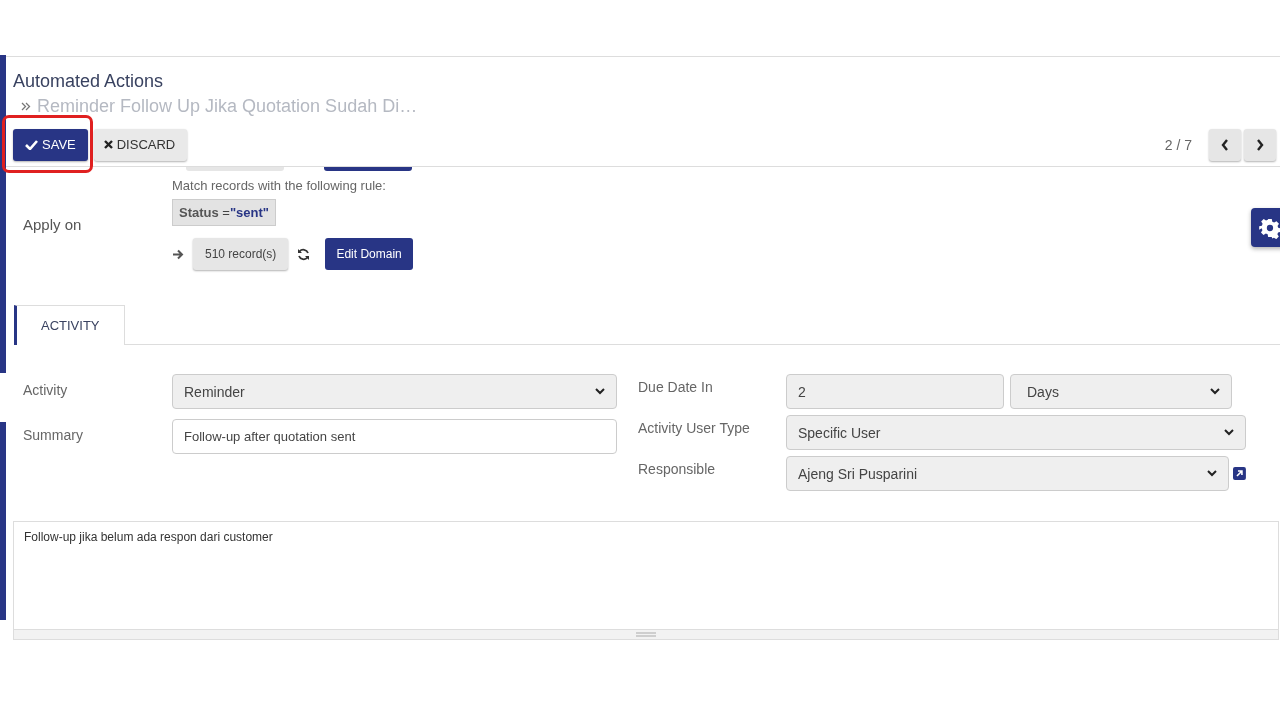  Describe the element at coordinates (1121, 391) in the screenshot. I see `select-field: Days` at that location.